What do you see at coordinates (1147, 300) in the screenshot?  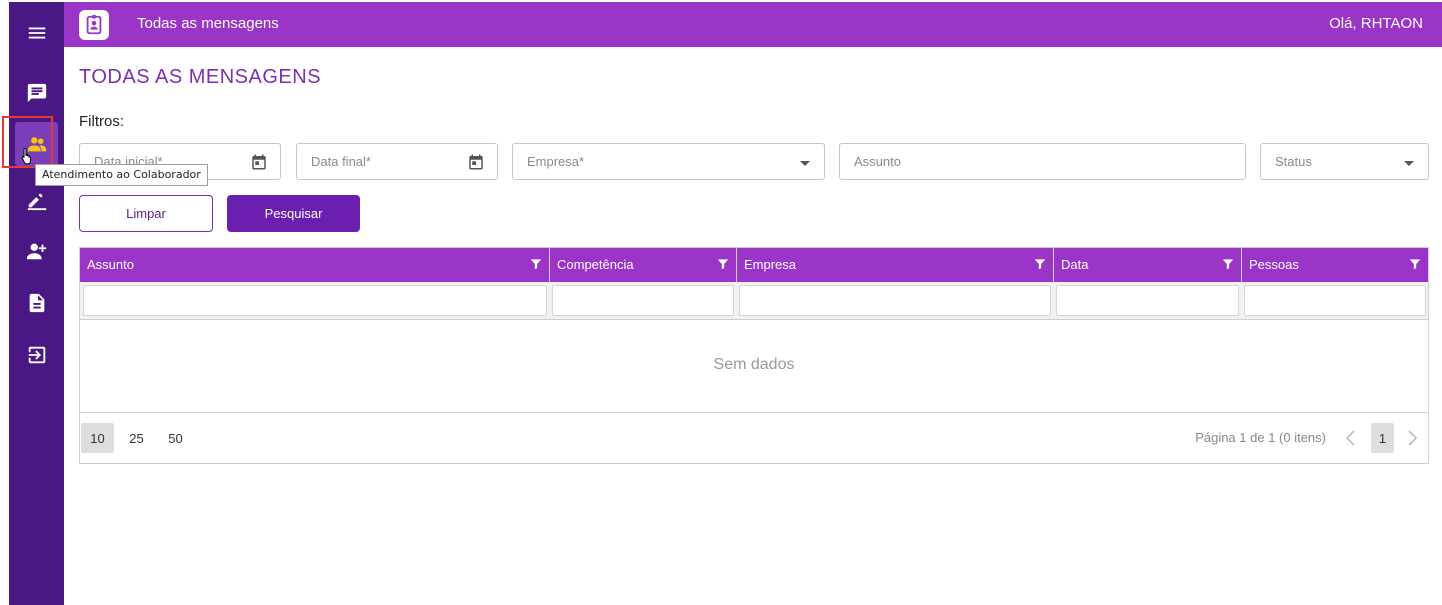 I see `filter-input-data` at bounding box center [1147, 300].